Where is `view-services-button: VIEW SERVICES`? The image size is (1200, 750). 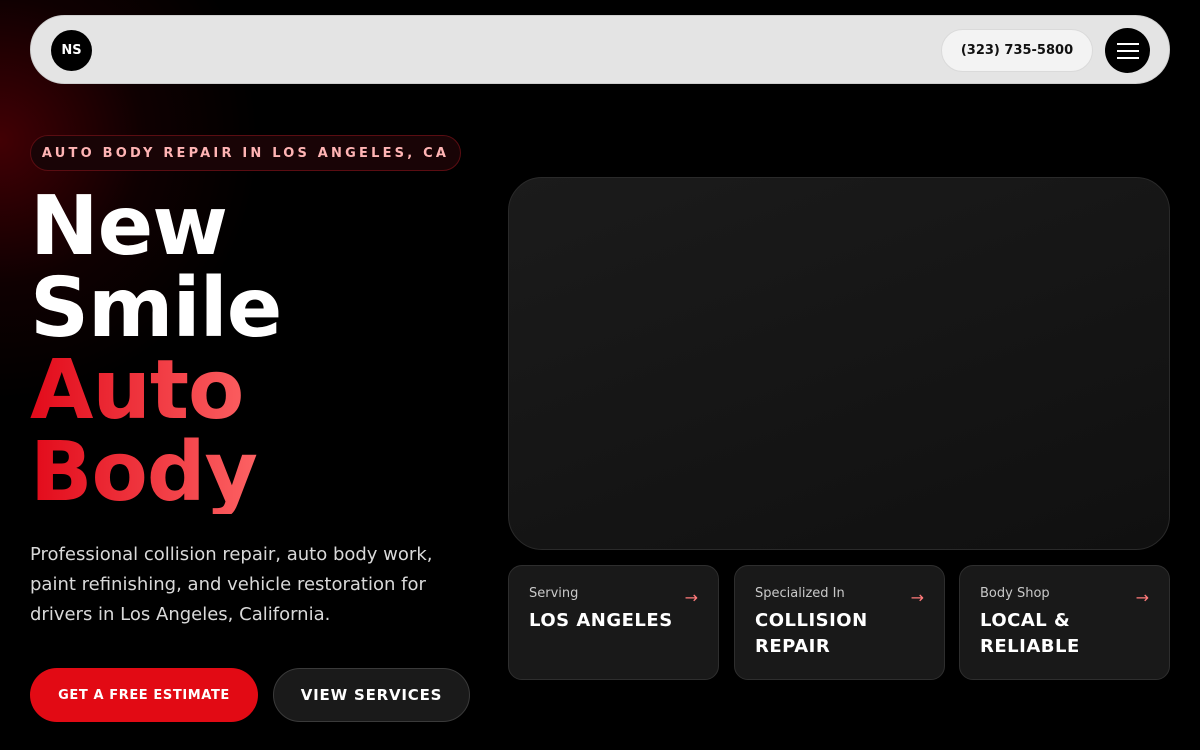
view-services-button: VIEW SERVICES is located at coordinates (371, 695).